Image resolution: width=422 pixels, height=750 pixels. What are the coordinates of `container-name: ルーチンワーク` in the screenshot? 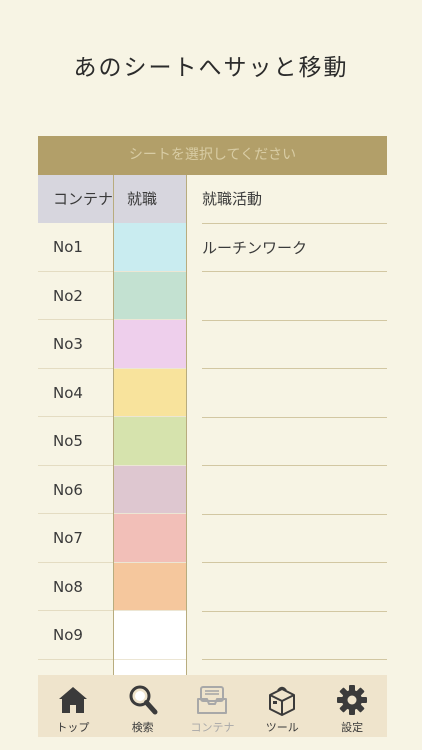 It's located at (294, 248).